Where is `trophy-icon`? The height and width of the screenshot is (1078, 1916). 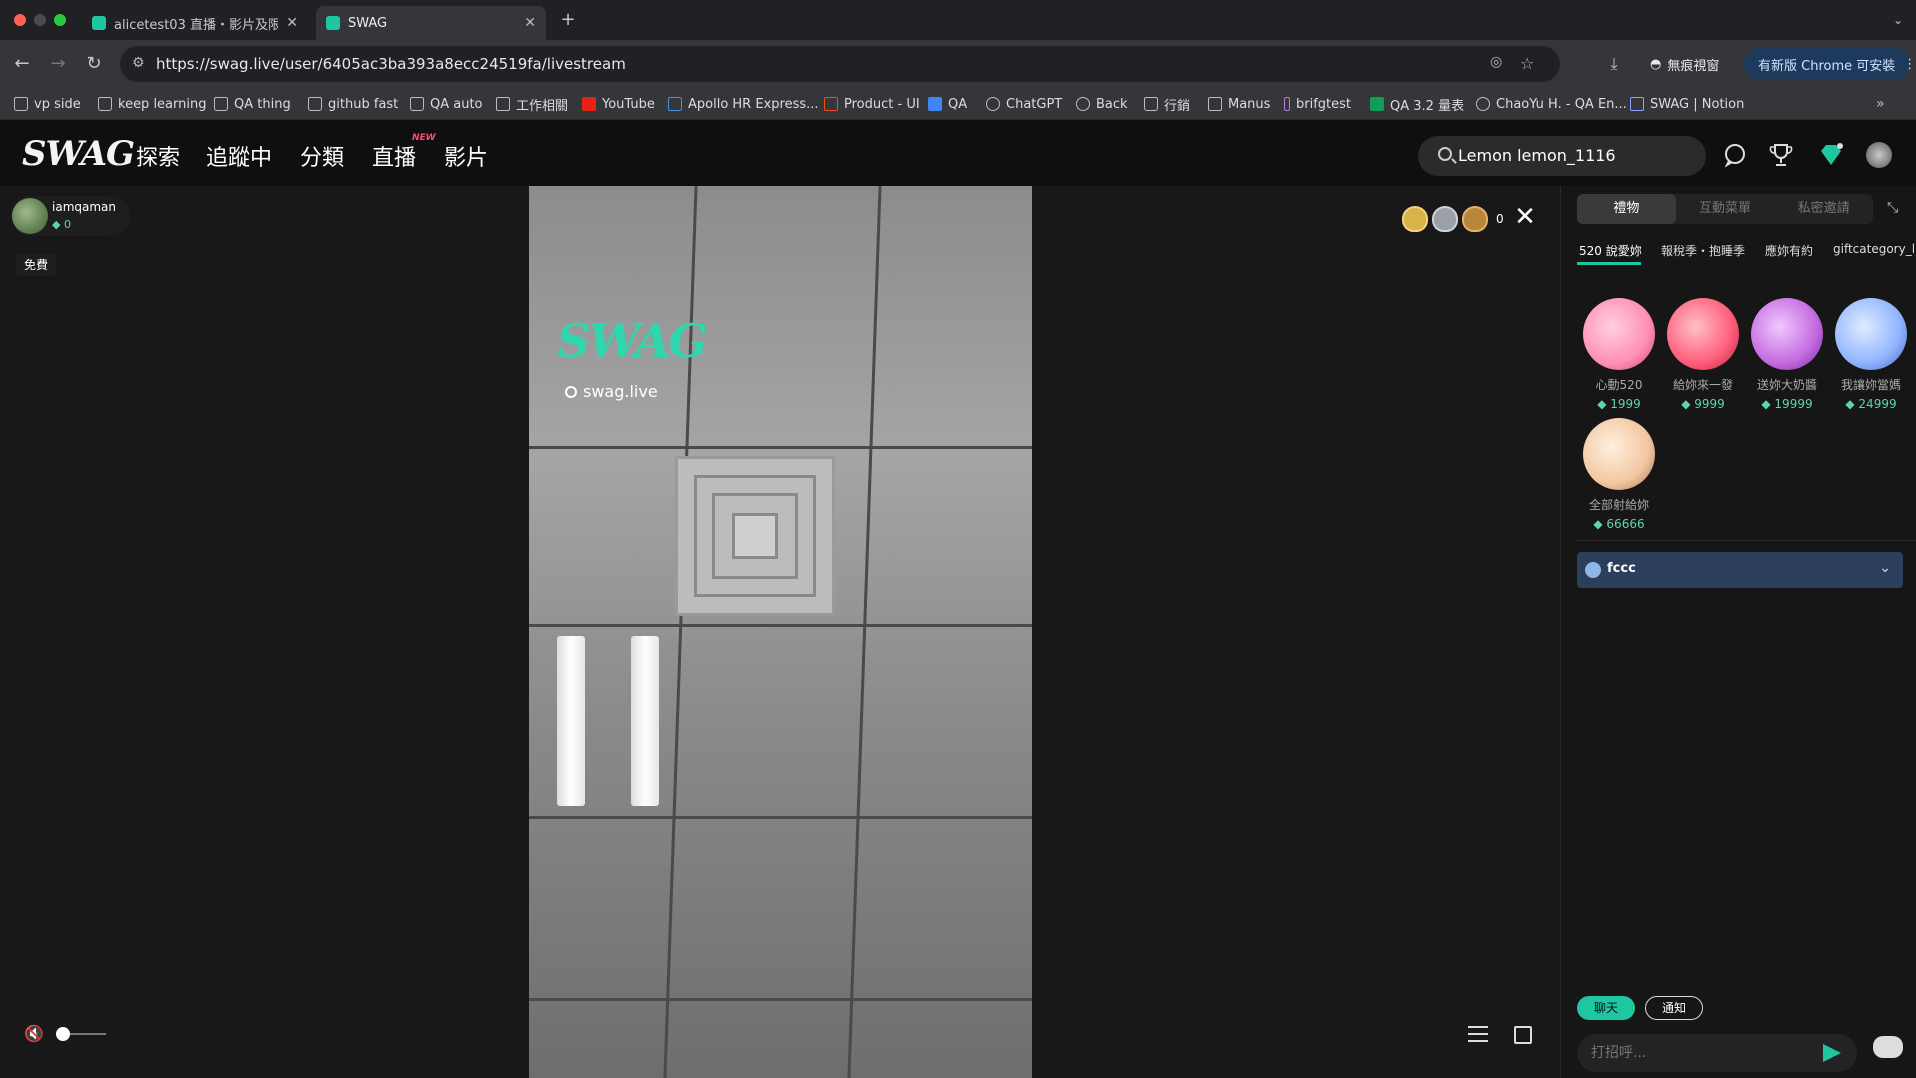
trophy-icon is located at coordinates (1781, 155).